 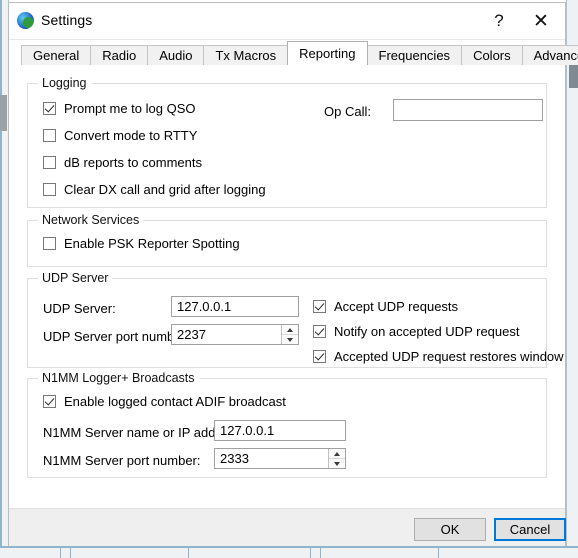 I want to click on checkbox-label: Accepted UDP request restores window, so click(x=449, y=356).